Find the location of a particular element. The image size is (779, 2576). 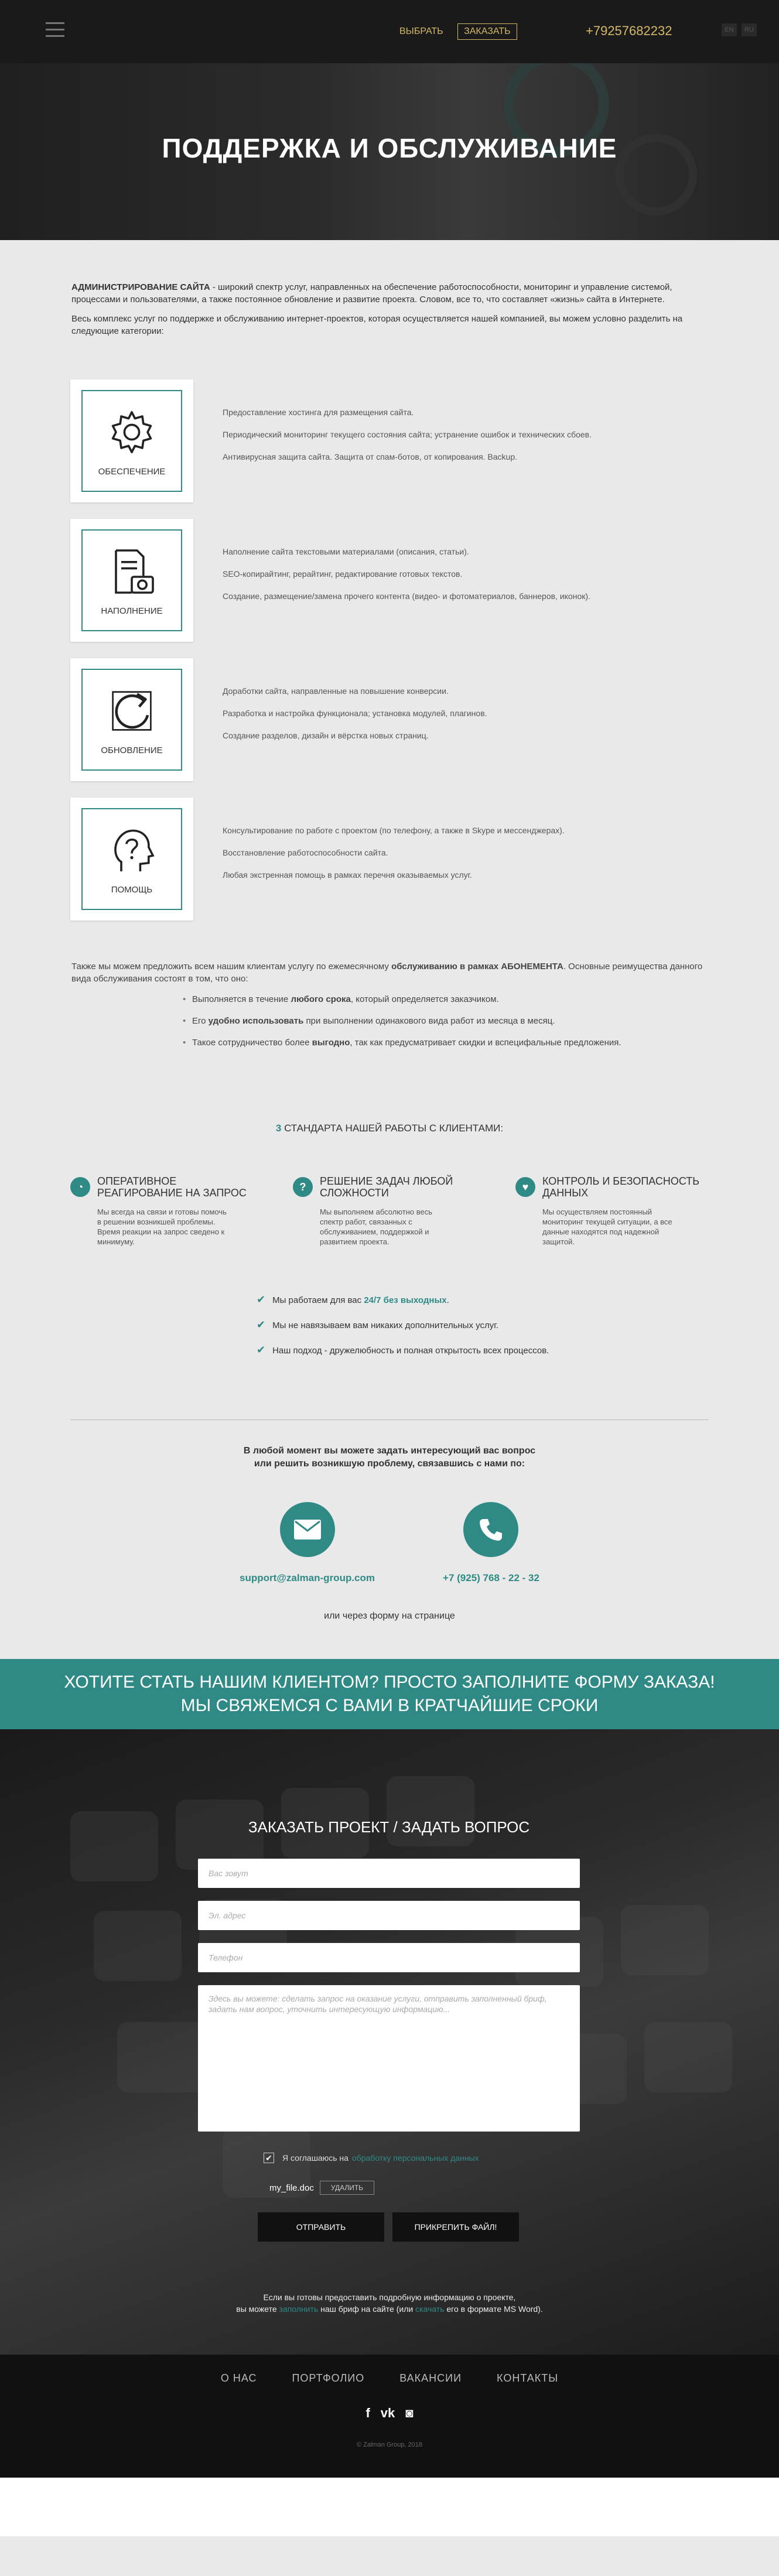

standards-heading: 3 СТАНДАРТА НАШЕЙ РАБОТЫ С КЛИЕНТАМИ: is located at coordinates (389, 1128).